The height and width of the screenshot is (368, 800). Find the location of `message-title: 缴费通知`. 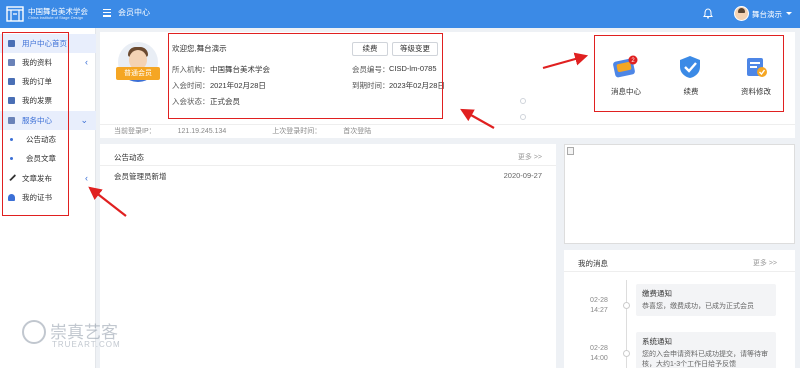

message-title: 缴费通知 is located at coordinates (657, 293).